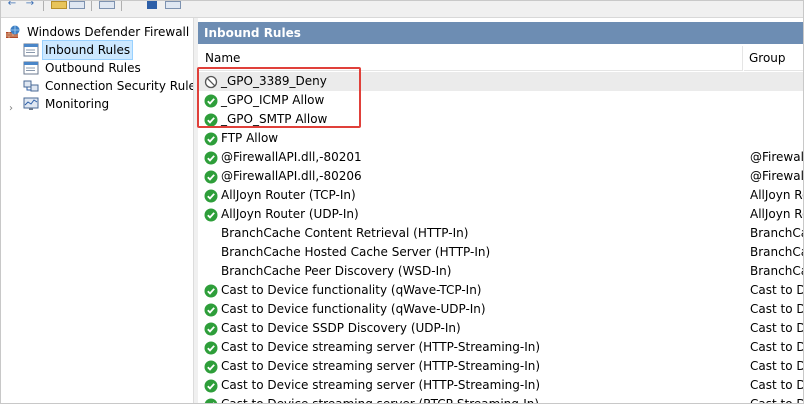  What do you see at coordinates (121, 32) in the screenshot?
I see `tree-root-label: Windows Defender Firewall witl` at bounding box center [121, 32].